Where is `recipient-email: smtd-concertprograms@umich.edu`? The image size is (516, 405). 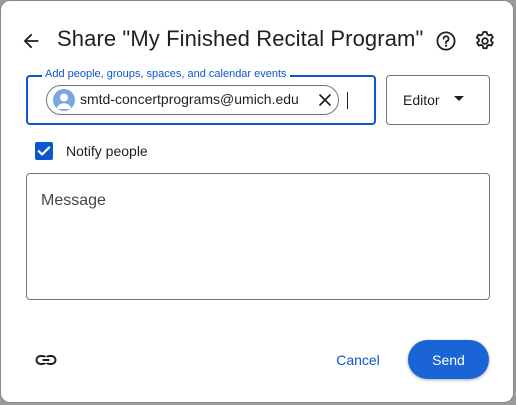
recipient-email: smtd-concertprograms@umich.edu is located at coordinates (189, 99).